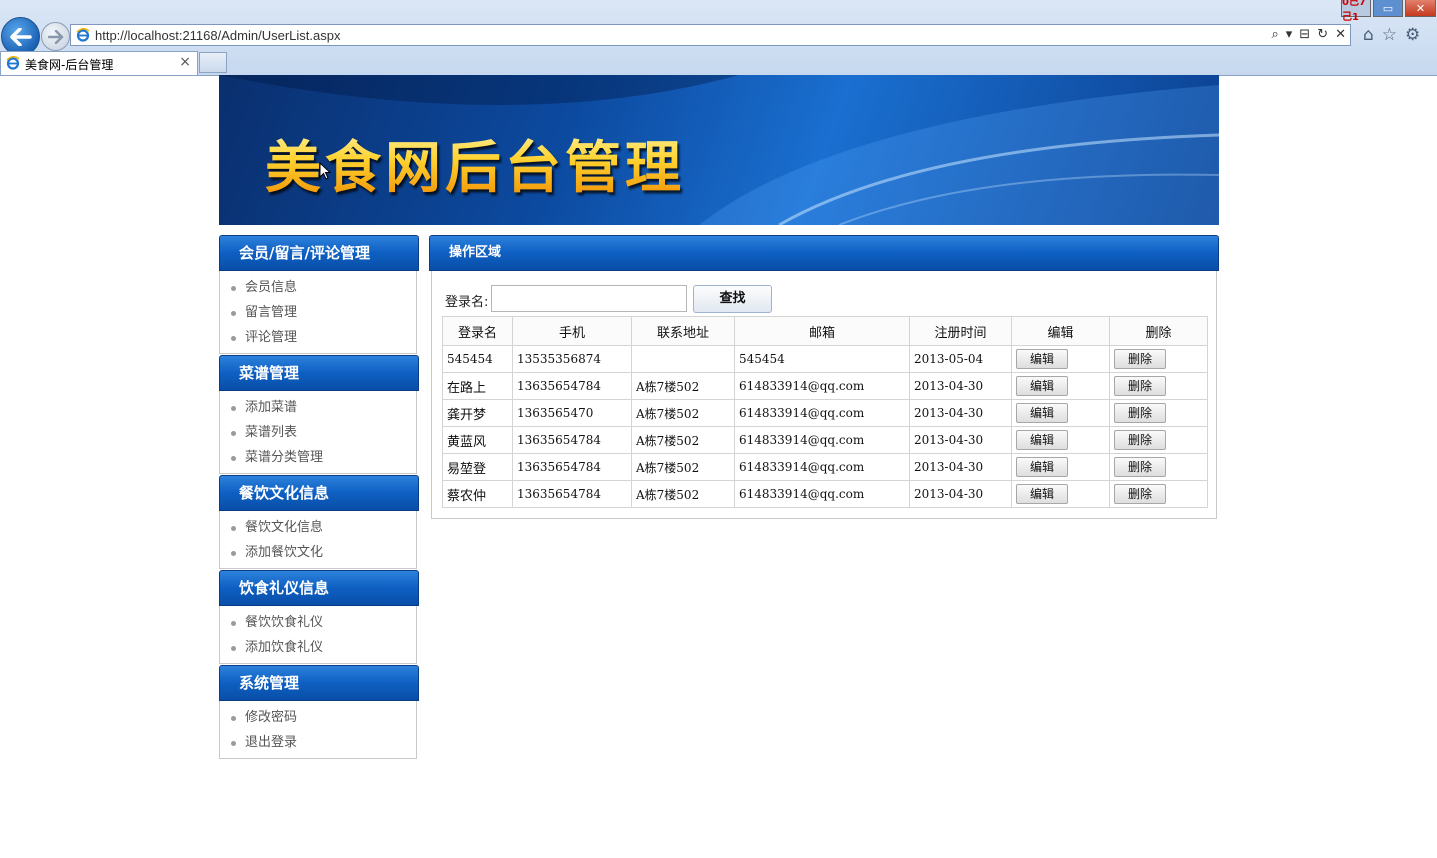 The height and width of the screenshot is (858, 1437). I want to click on mouse-cursor-icon, so click(325, 171).